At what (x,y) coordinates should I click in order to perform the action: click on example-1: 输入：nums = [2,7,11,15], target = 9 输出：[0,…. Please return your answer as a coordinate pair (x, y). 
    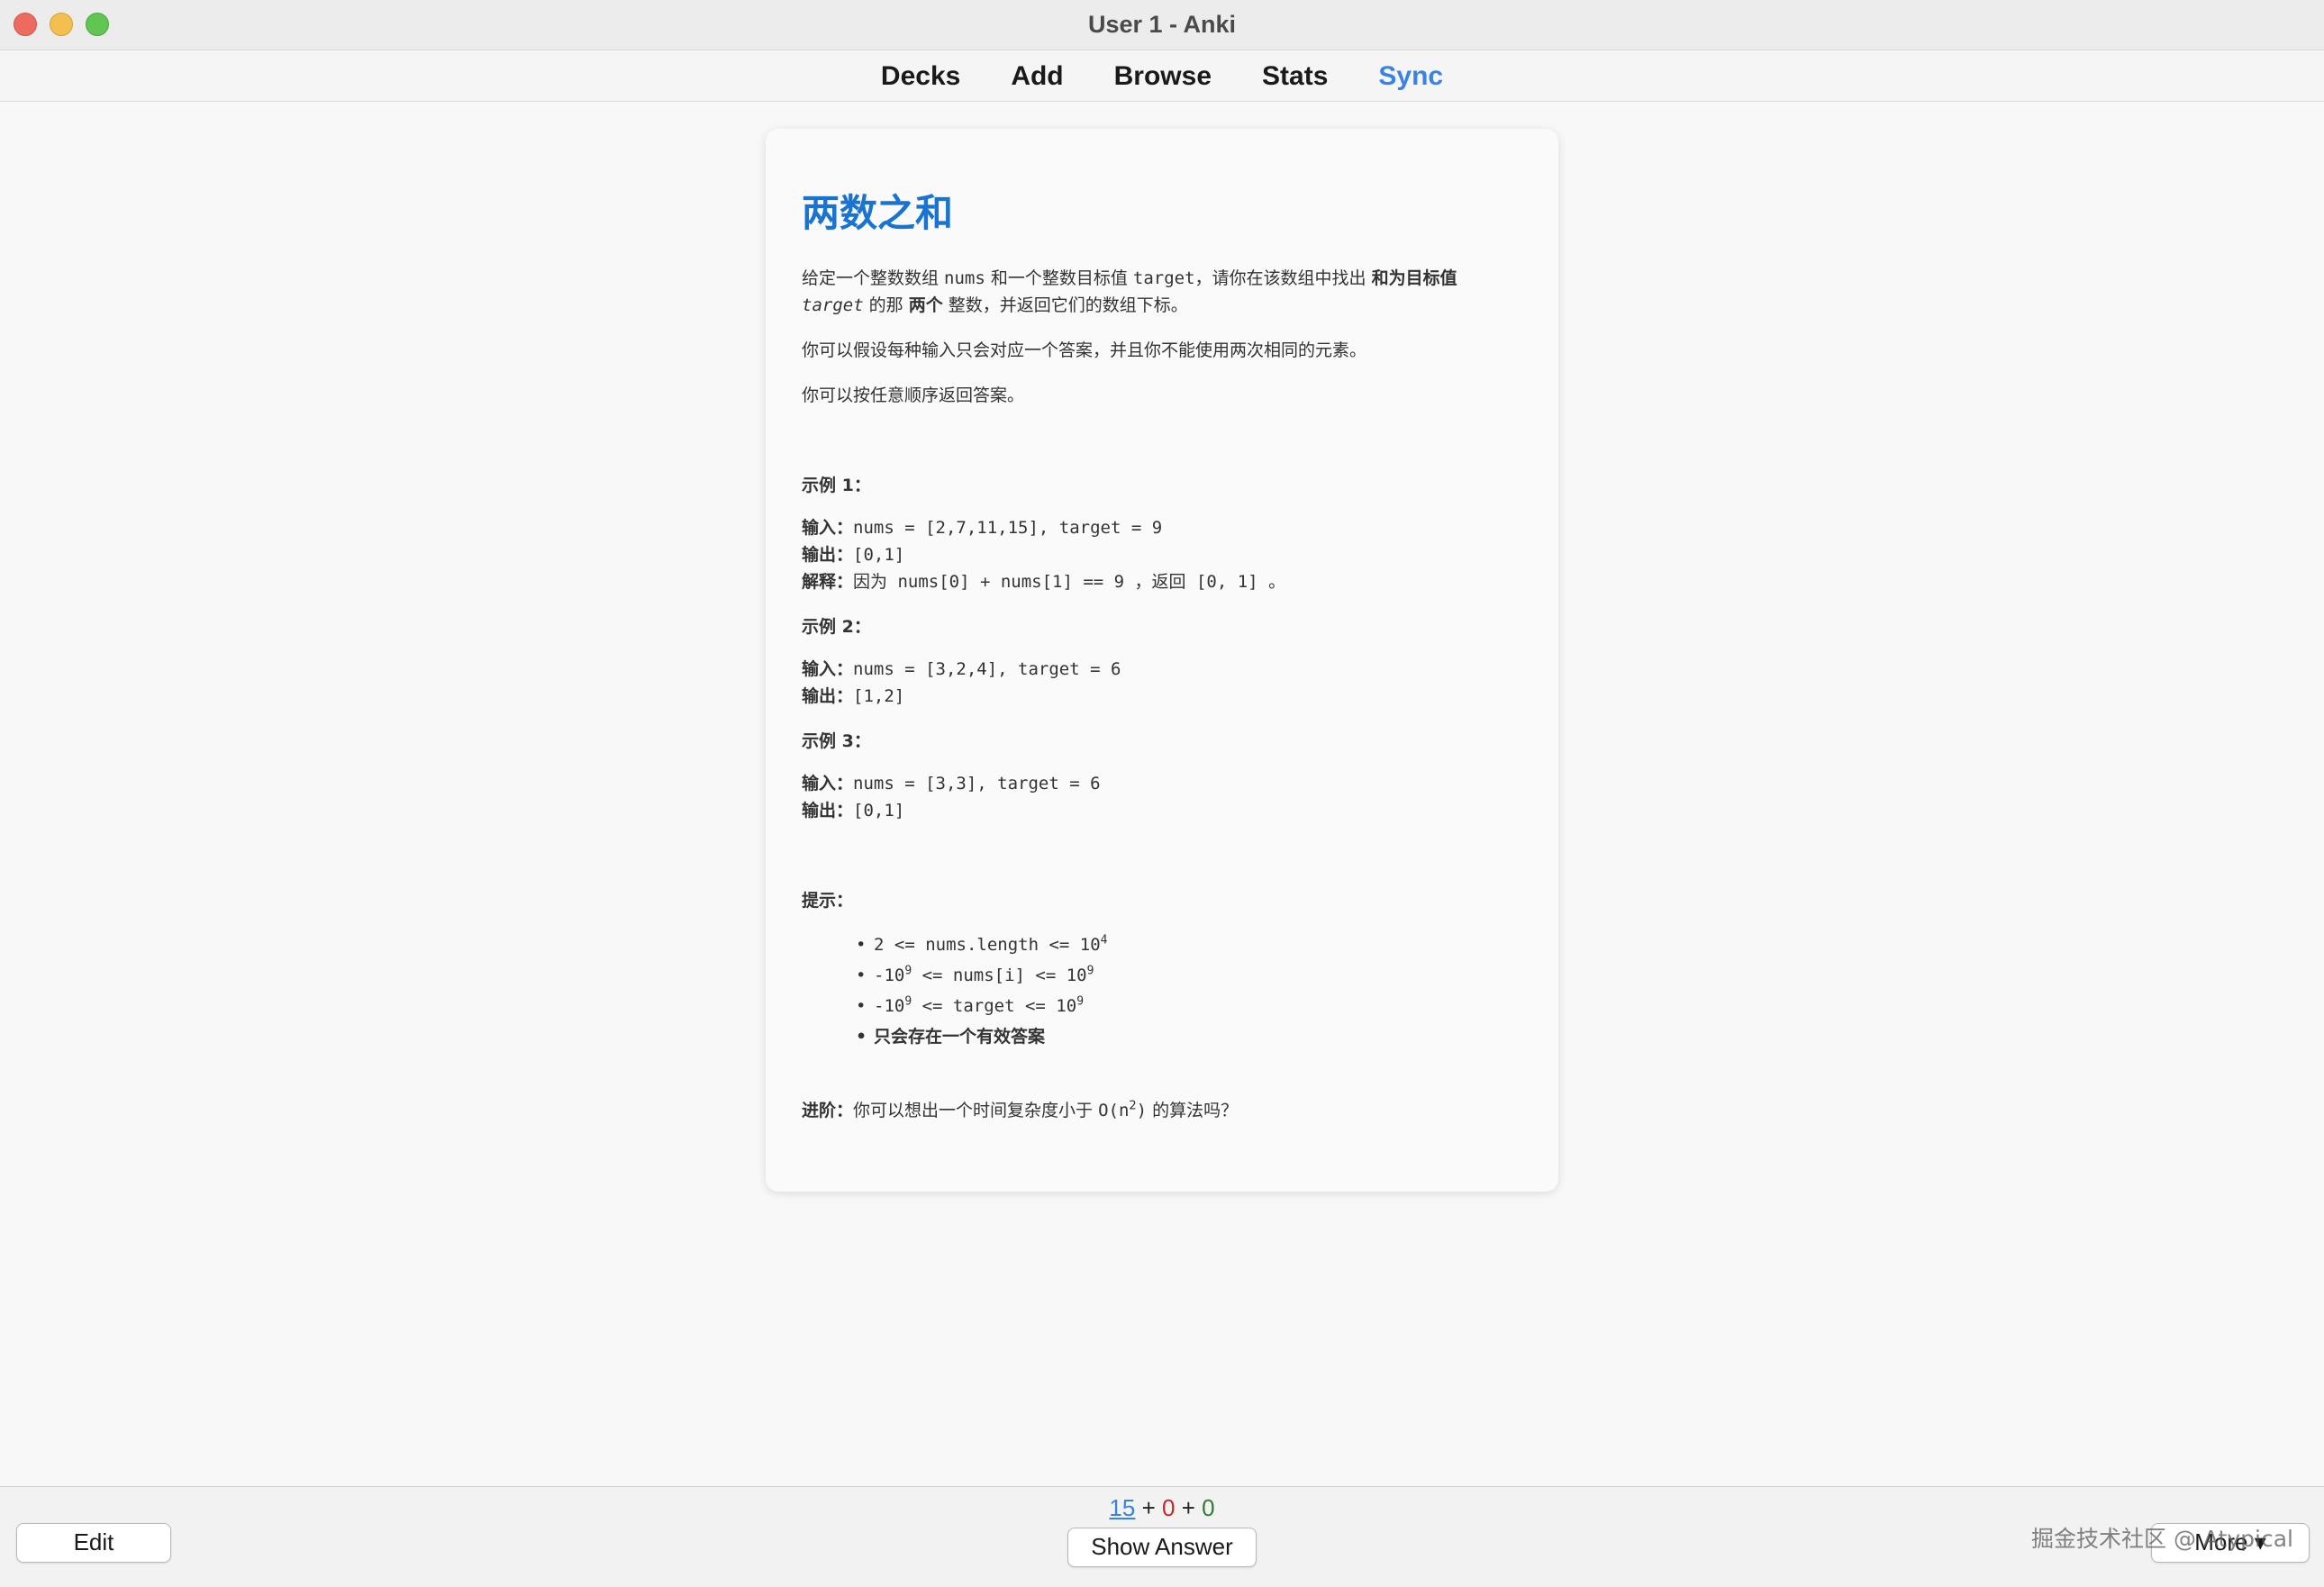
    Looking at the image, I should click on (1162, 554).